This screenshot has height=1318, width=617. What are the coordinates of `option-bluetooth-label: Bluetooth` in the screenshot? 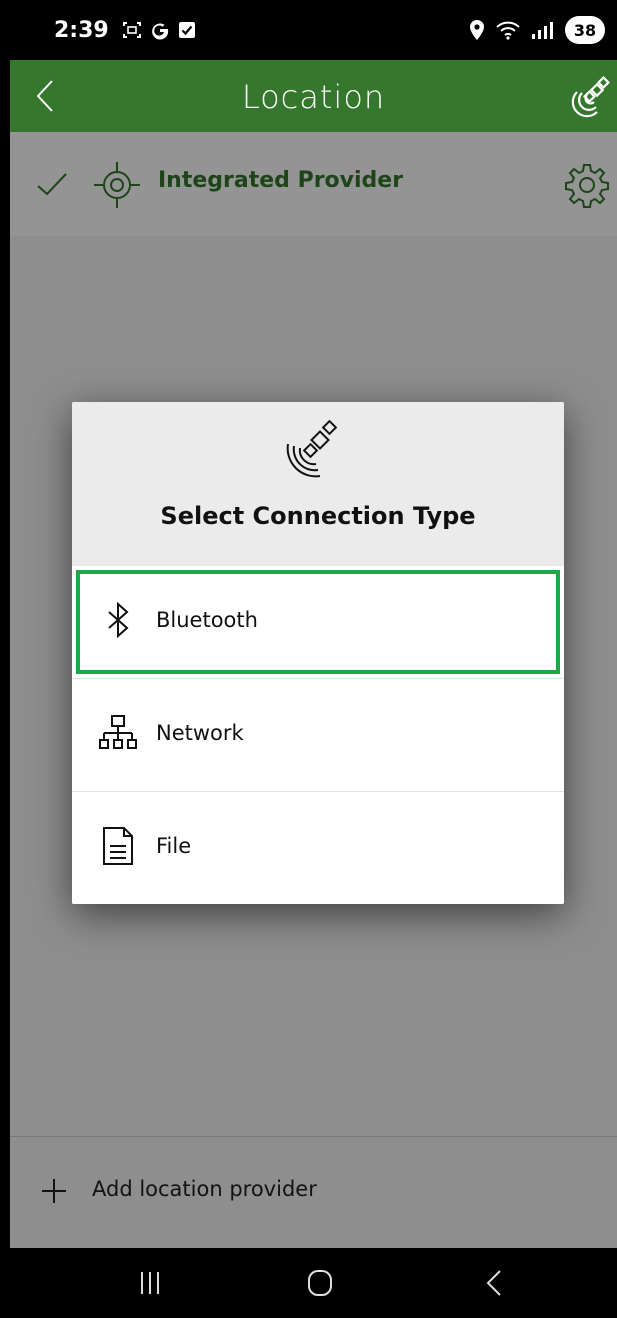 It's located at (207, 620).